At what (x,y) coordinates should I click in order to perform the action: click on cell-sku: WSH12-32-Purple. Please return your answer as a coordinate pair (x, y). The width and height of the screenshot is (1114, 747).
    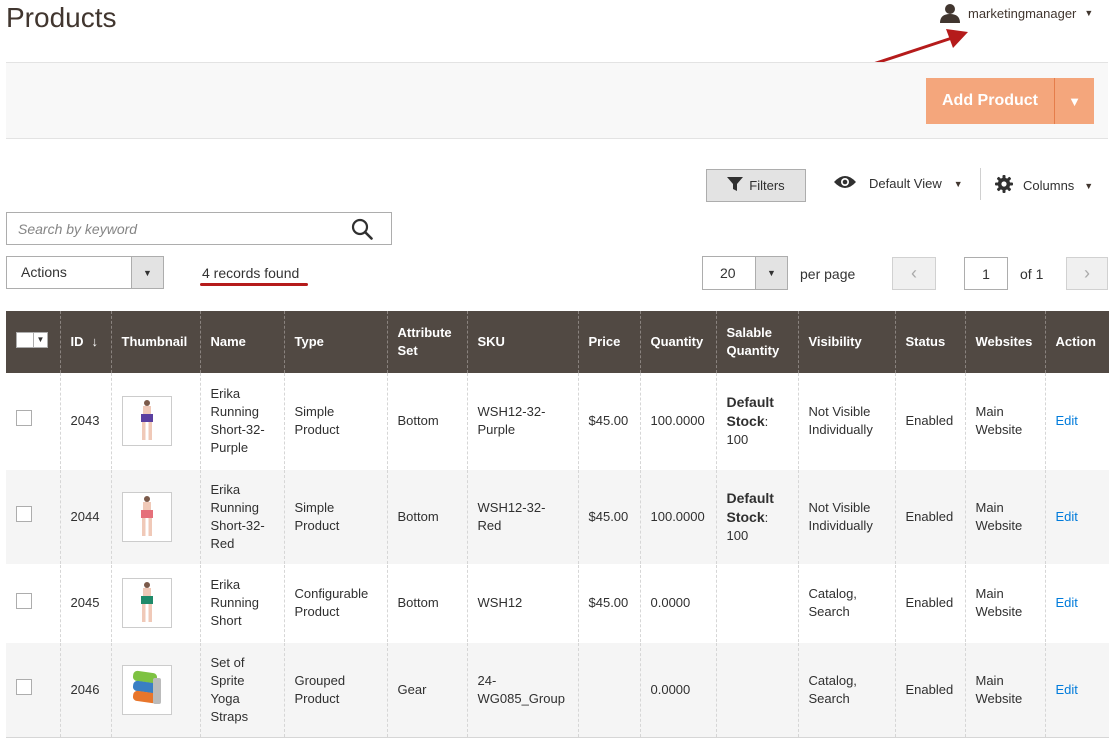
    Looking at the image, I should click on (522, 421).